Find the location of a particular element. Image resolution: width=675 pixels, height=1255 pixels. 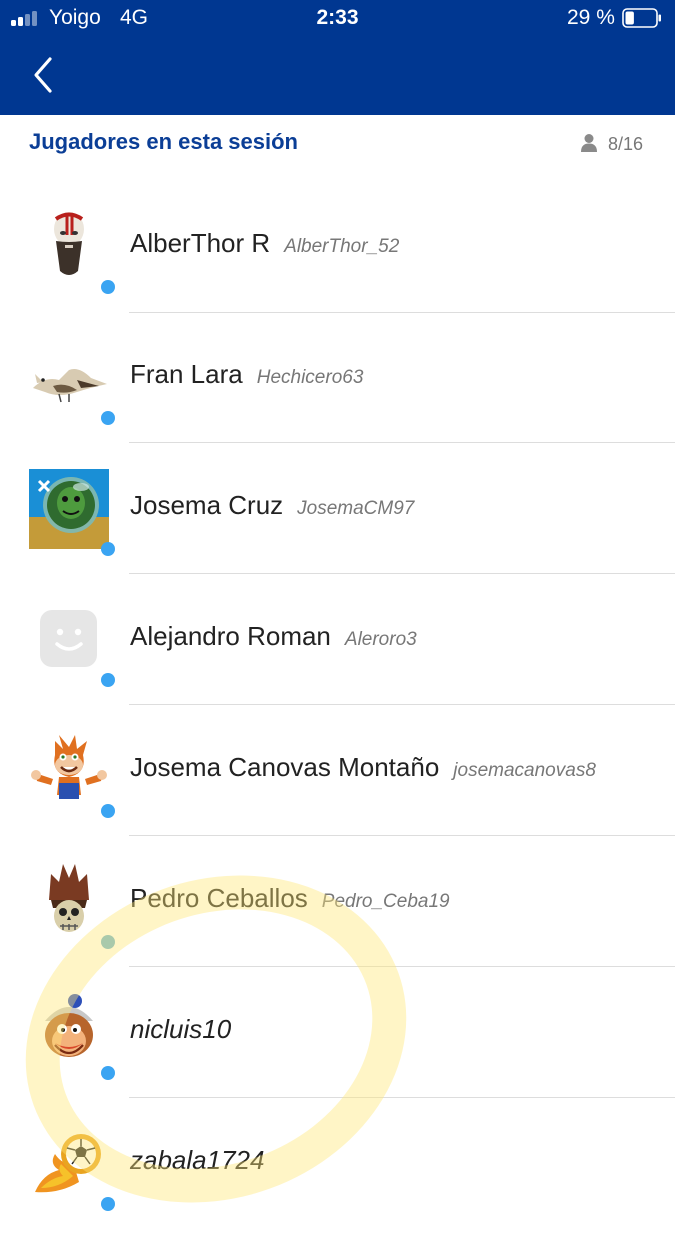

player-row: nicluis10 is located at coordinates (337, 1032).